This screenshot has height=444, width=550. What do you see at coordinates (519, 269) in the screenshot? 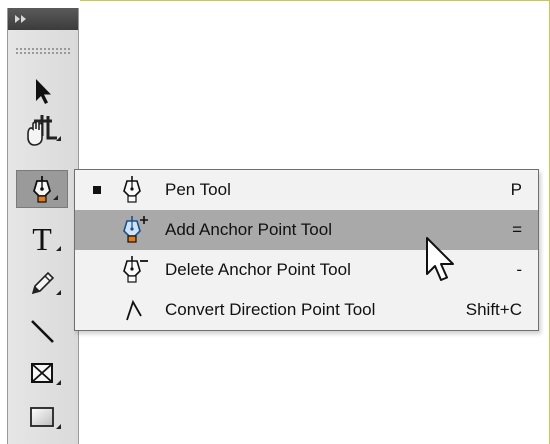
I see `menu-item-shortcut: -` at bounding box center [519, 269].